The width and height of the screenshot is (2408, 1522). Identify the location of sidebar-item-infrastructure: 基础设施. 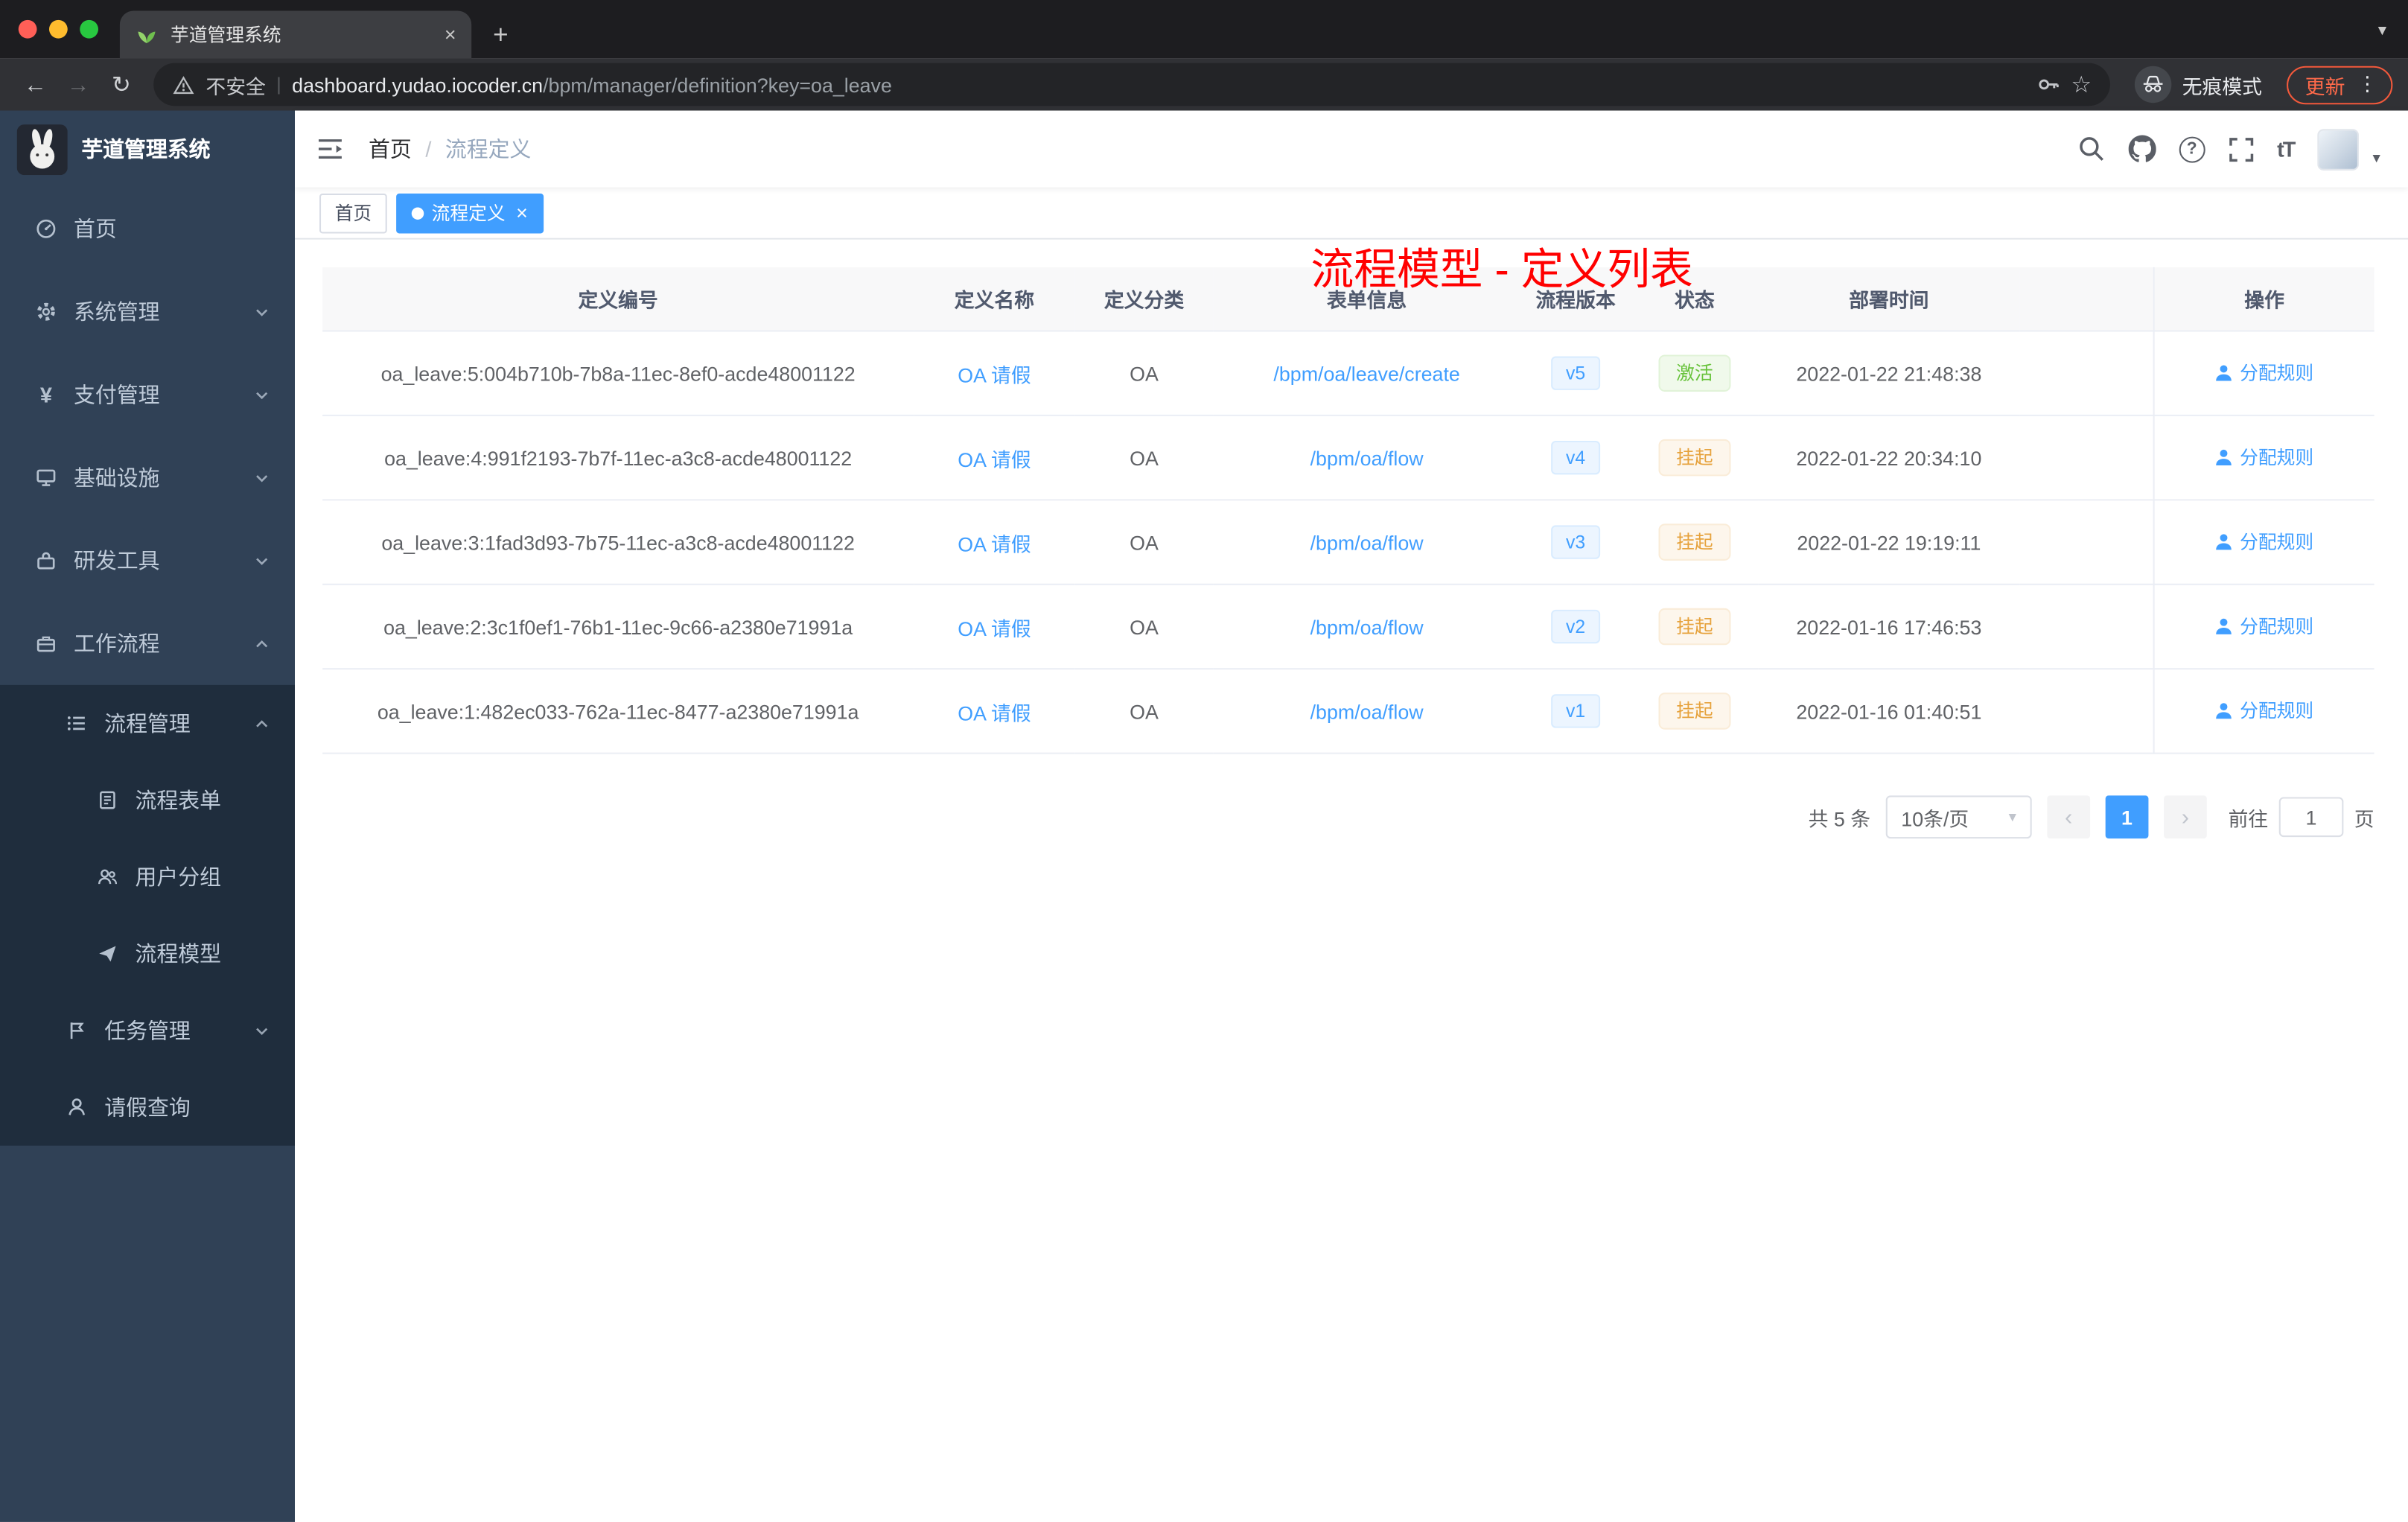
(147, 477).